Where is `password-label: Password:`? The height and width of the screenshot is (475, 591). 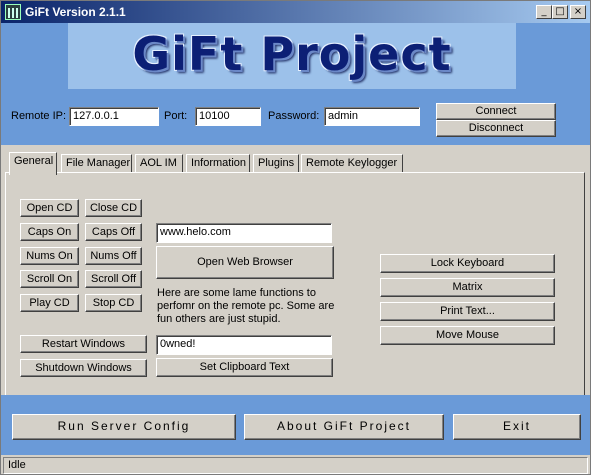
password-label: Password: is located at coordinates (294, 116).